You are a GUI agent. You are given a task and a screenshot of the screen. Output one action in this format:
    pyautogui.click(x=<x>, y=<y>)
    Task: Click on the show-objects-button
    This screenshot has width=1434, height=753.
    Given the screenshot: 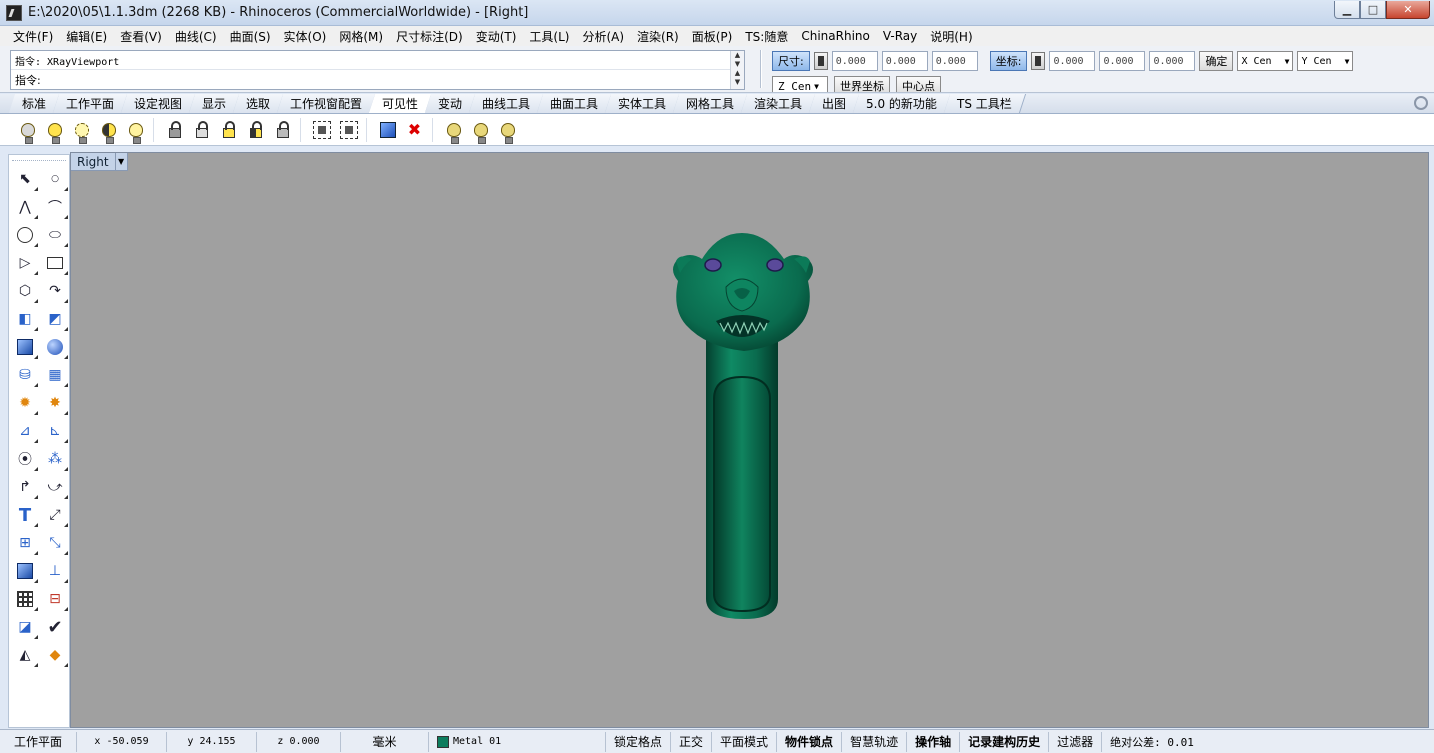 What is the action you would take?
    pyautogui.click(x=54, y=130)
    